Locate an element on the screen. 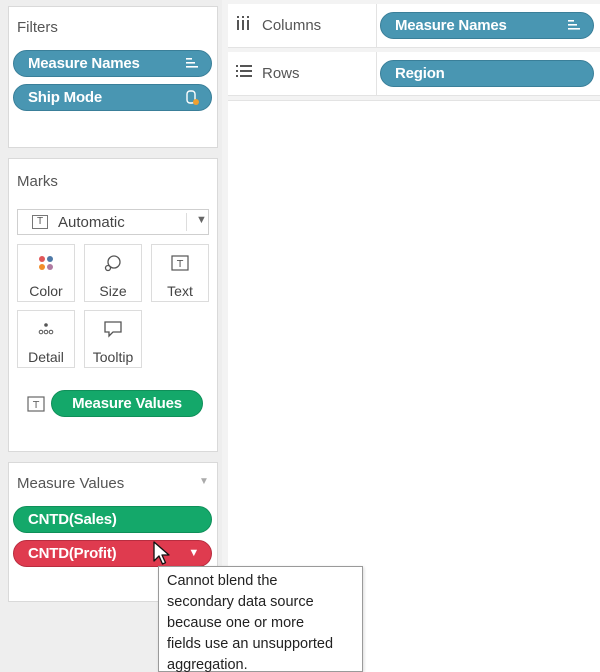 This screenshot has width=600, height=672. columns-icon is located at coordinates (244, 25).